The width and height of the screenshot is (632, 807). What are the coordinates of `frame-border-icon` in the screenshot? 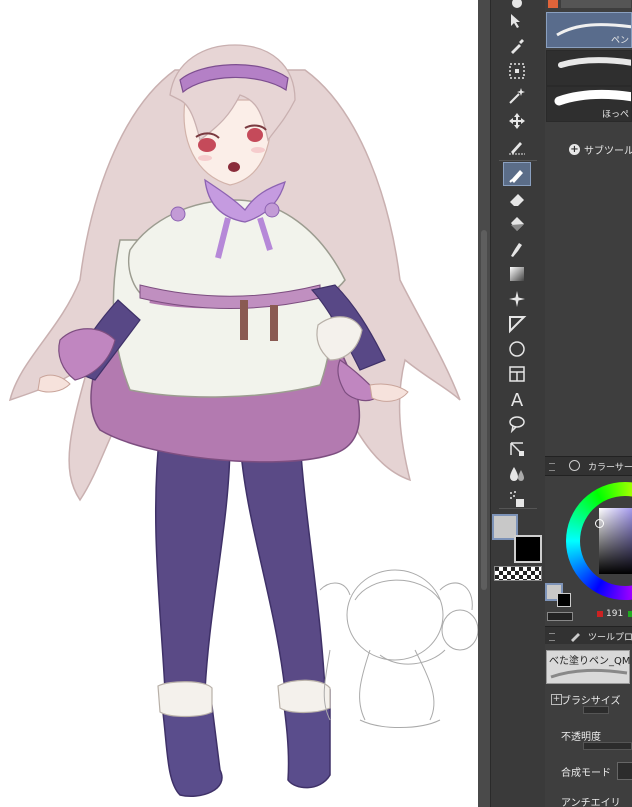 It's located at (517, 374).